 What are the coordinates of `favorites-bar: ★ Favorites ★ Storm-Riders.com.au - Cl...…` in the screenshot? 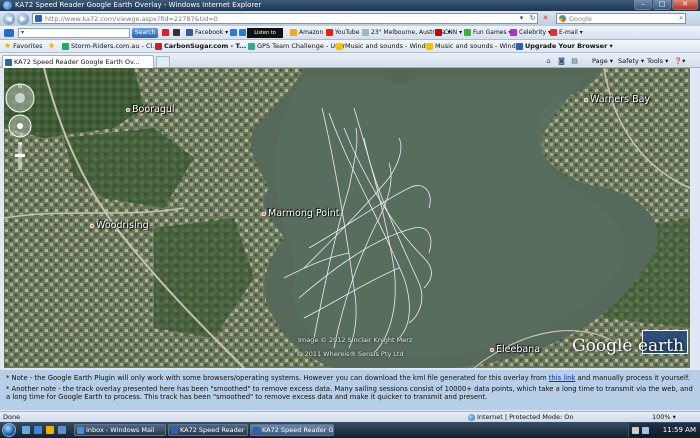 It's located at (350, 46).